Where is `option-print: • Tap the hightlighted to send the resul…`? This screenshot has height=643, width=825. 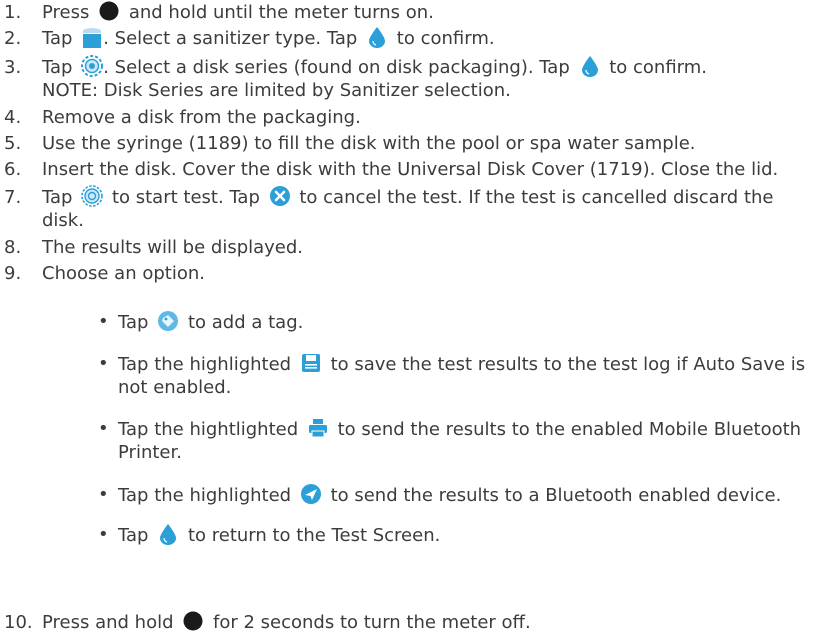 option-print: • Tap the hightlighted to send the resul… is located at coordinates (450, 440).